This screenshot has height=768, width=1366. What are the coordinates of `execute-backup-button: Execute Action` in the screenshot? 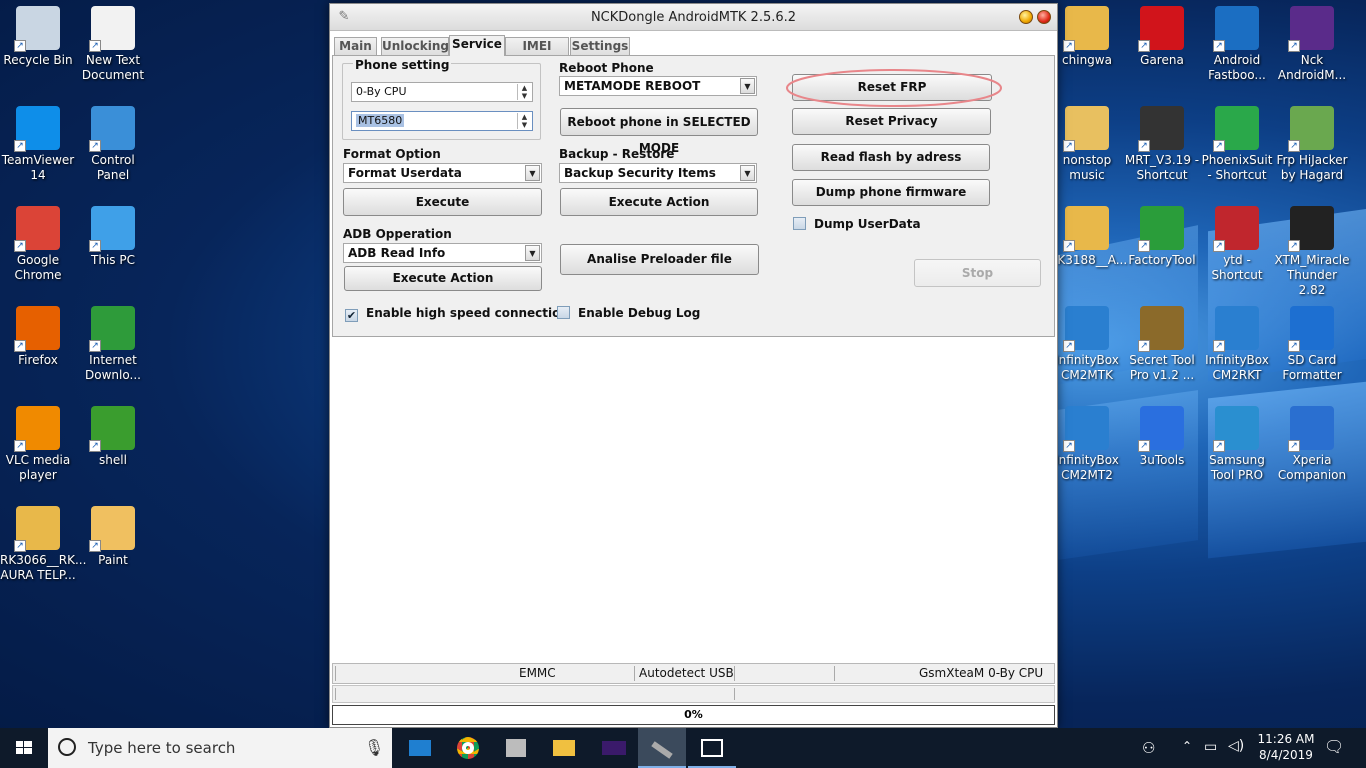 It's located at (659, 202).